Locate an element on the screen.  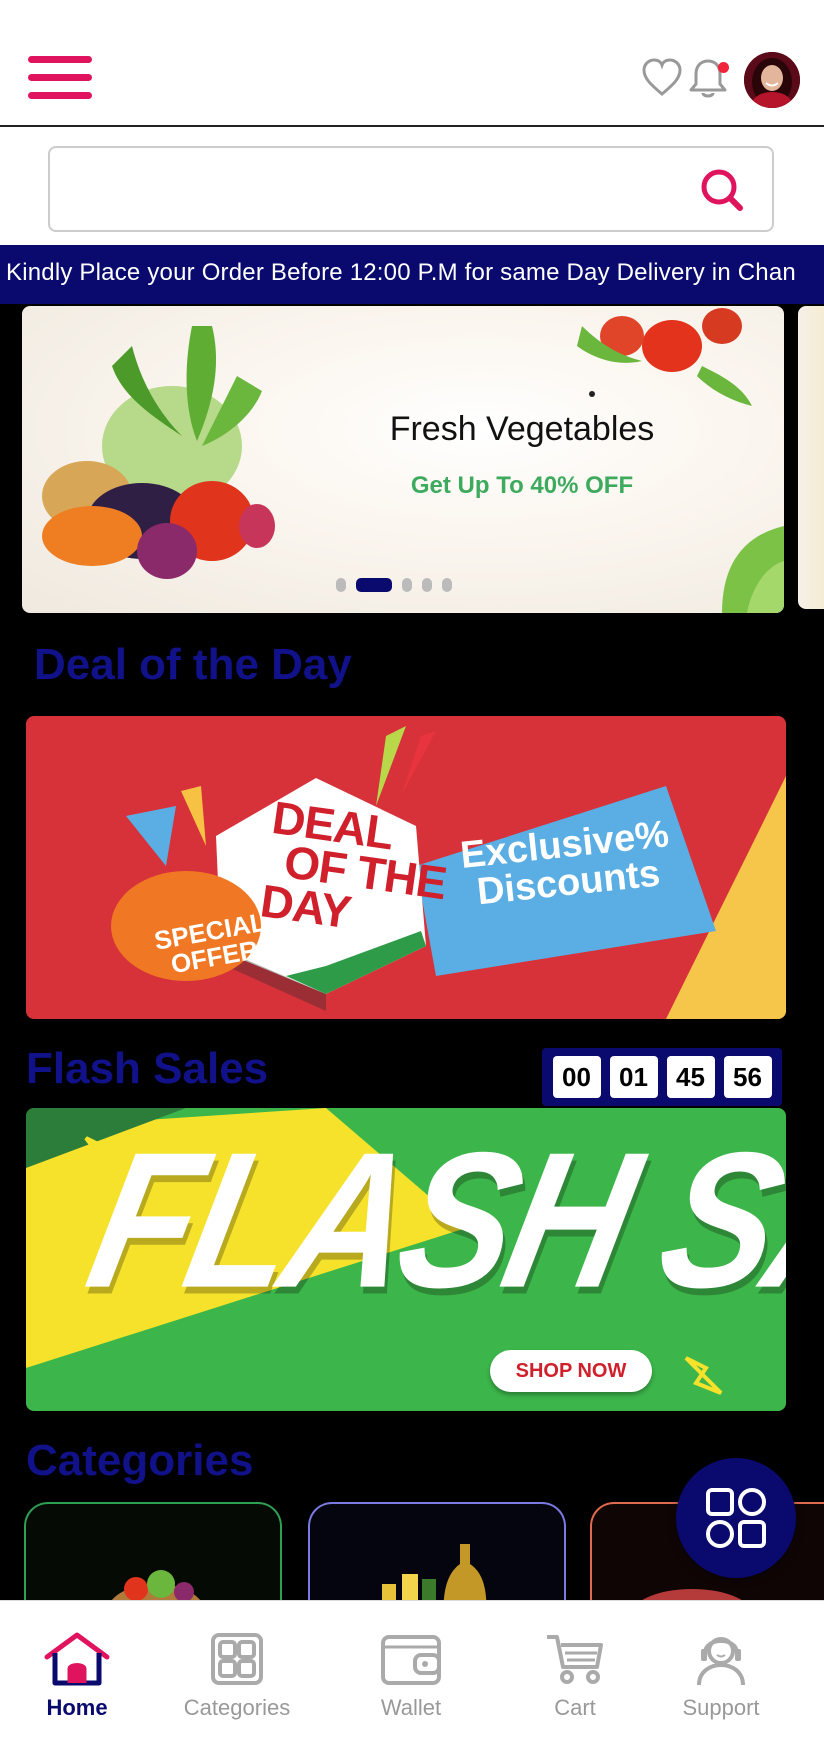
nav-cart-label: Cart is located at coordinates (575, 1707).